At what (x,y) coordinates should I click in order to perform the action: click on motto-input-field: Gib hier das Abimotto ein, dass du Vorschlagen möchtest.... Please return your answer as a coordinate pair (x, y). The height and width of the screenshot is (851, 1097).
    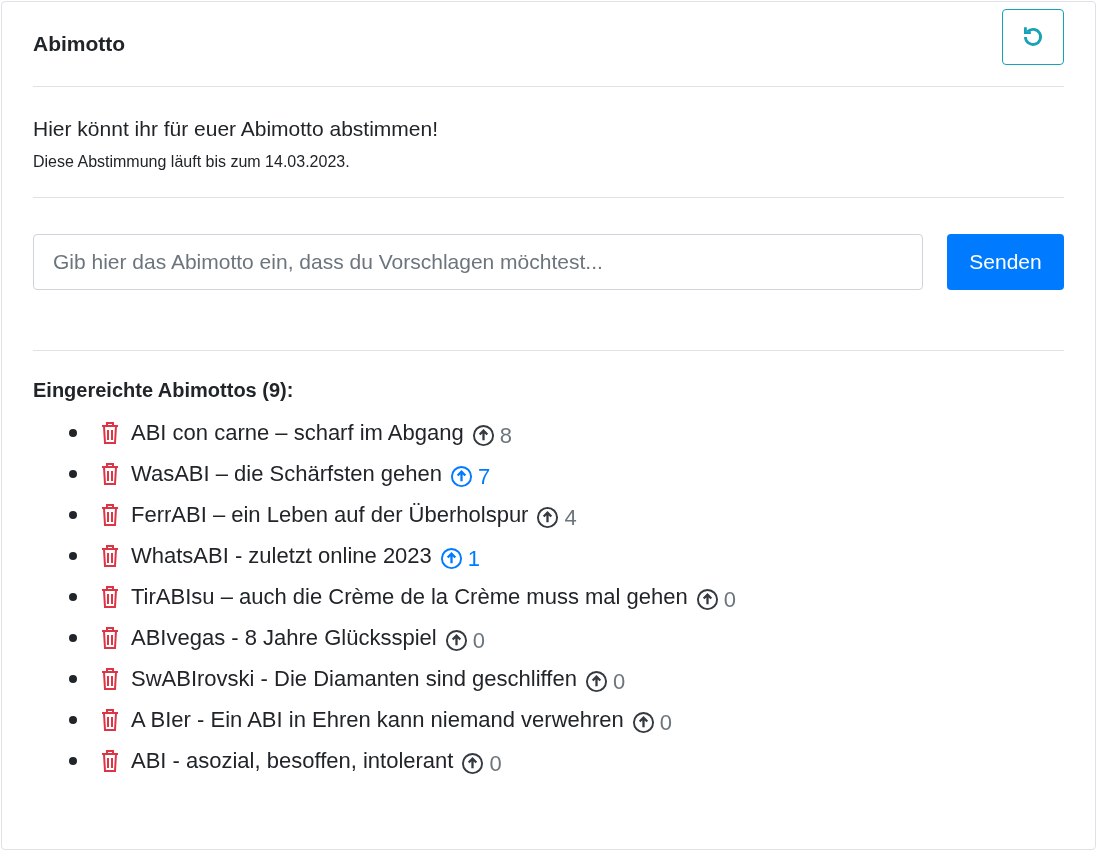
    Looking at the image, I should click on (478, 262).